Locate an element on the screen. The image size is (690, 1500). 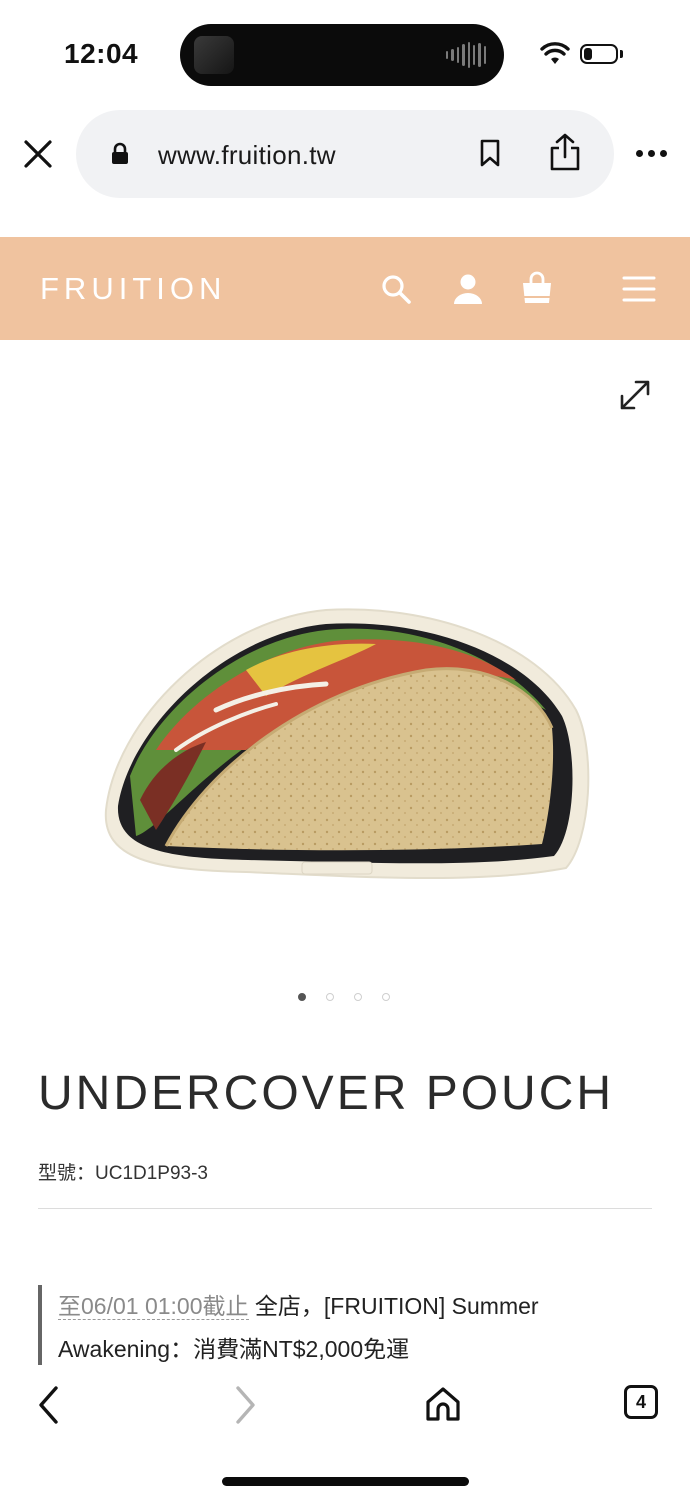
search-icon is located at coordinates (396, 289).